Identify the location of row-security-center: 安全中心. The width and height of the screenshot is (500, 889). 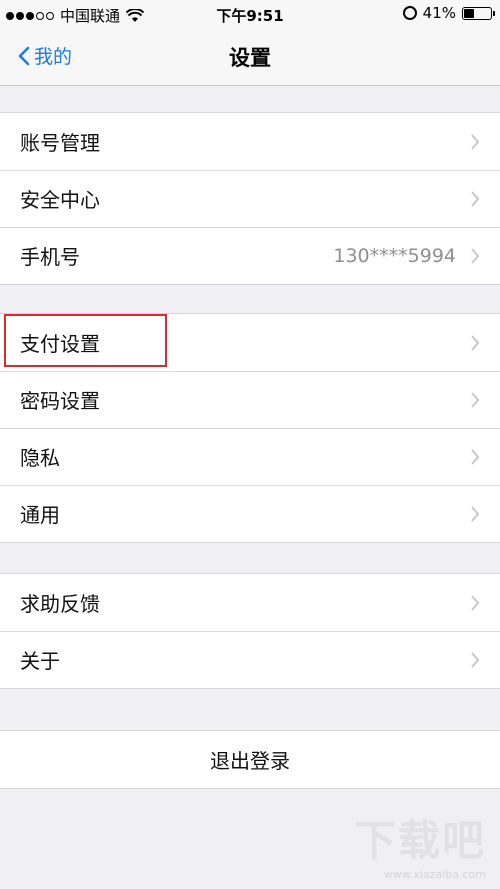
(250, 198).